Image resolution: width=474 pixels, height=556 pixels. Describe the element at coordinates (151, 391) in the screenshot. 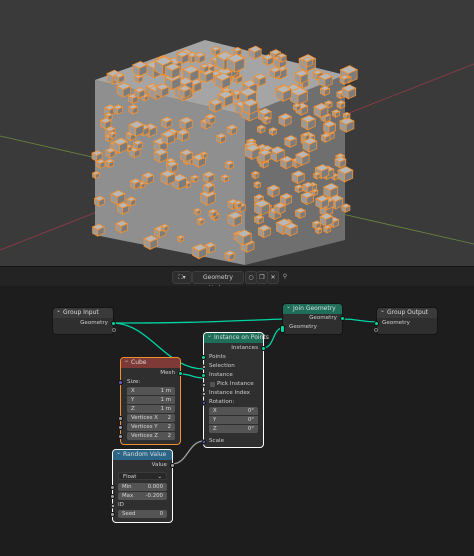

I see `size-x-field: X 1 m` at that location.